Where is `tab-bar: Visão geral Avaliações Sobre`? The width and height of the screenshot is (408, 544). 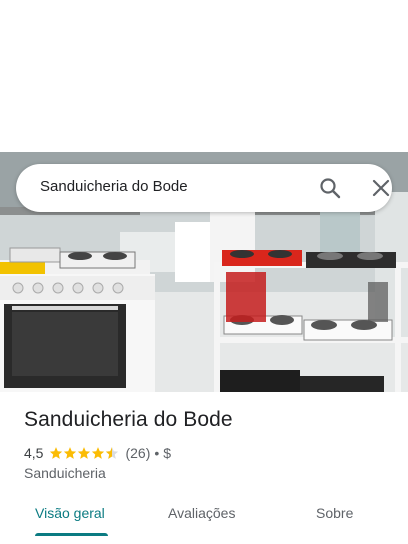
tab-bar: Visão geral Avaliações Sobre is located at coordinates (204, 520).